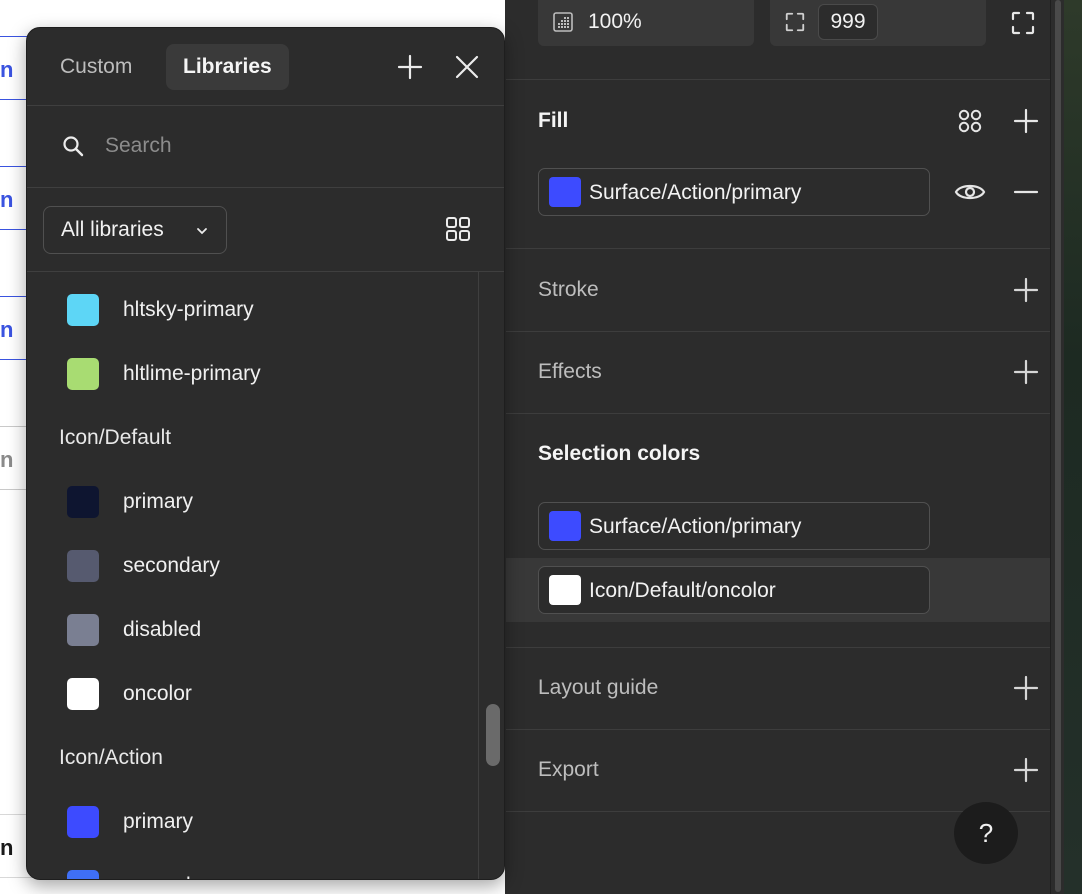 The width and height of the screenshot is (1082, 894). I want to click on style-grid-icon, so click(970, 121).